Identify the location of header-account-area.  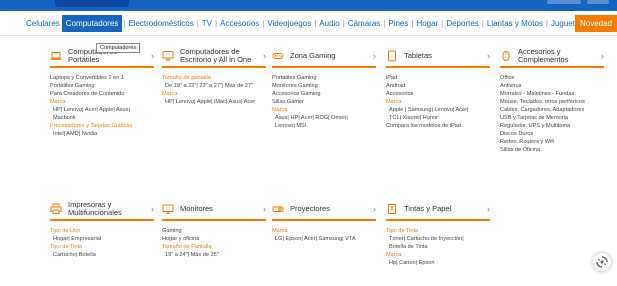
(549, 3).